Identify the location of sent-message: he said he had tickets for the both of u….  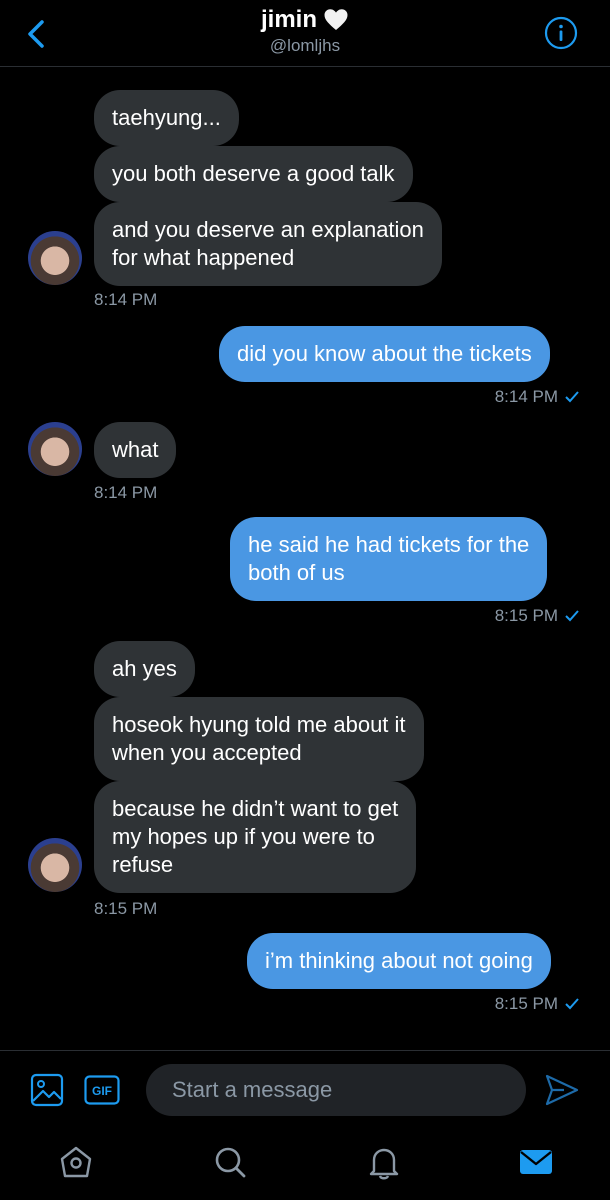
(389, 559).